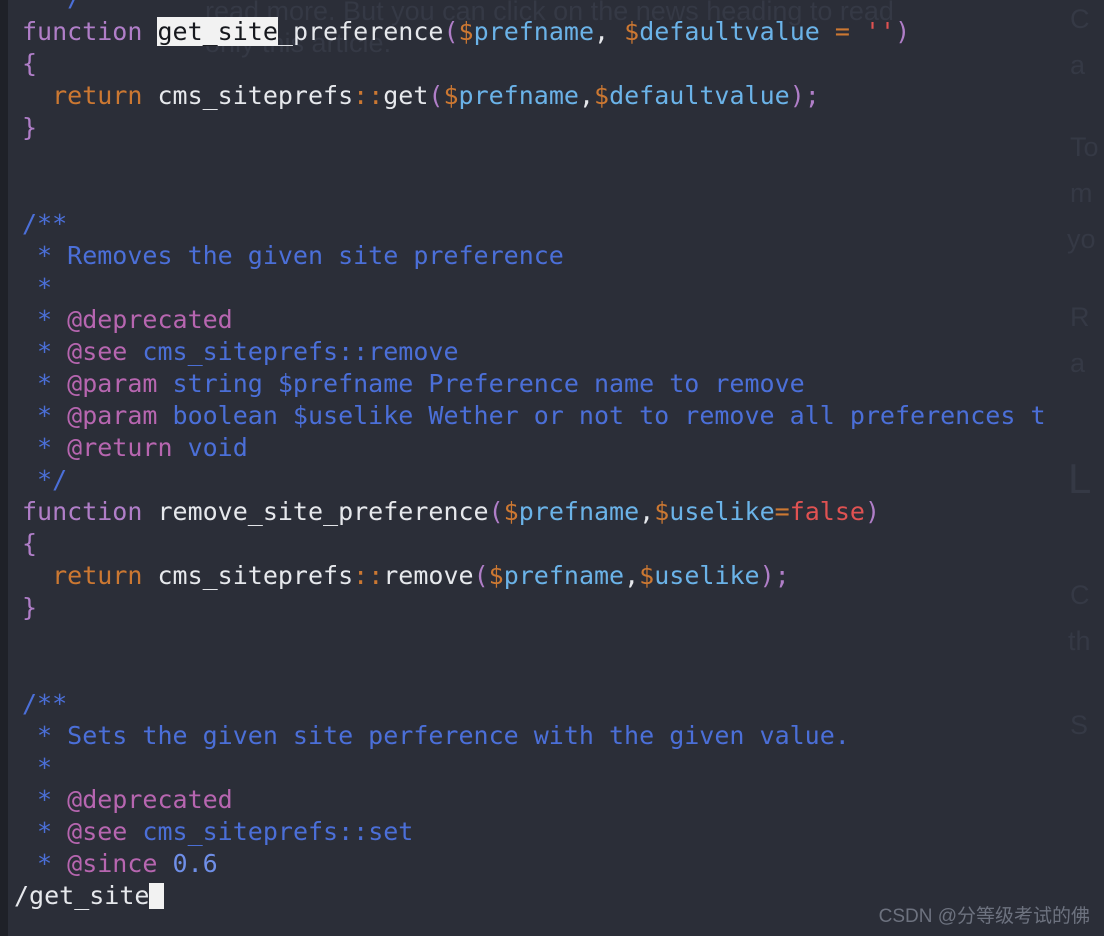 This screenshot has width=1104, height=936. I want to click on code-token: set, so click(391, 831).